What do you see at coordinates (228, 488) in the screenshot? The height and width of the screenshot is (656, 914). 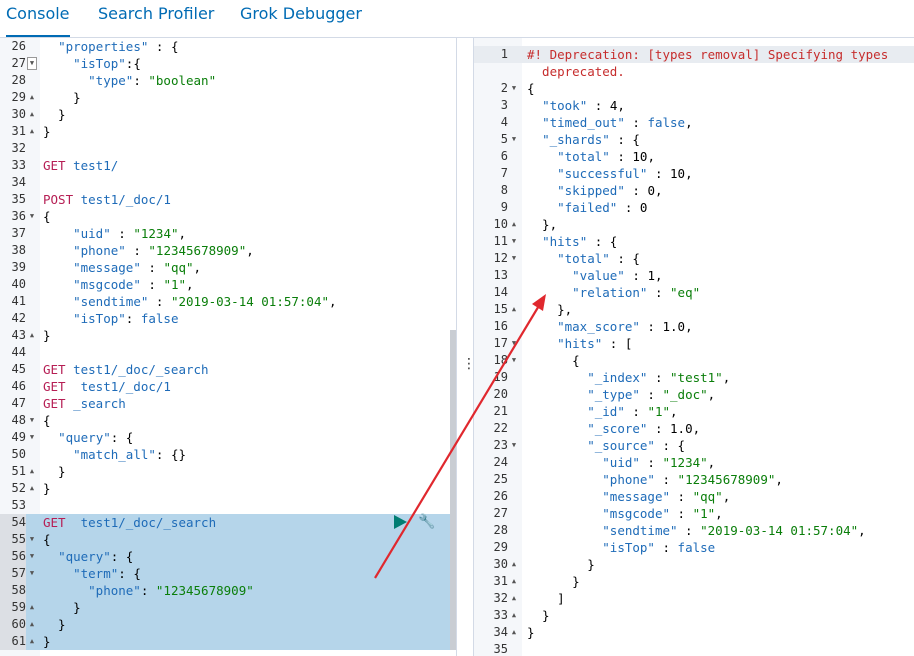 I see `editor-line: 52 ▲}` at bounding box center [228, 488].